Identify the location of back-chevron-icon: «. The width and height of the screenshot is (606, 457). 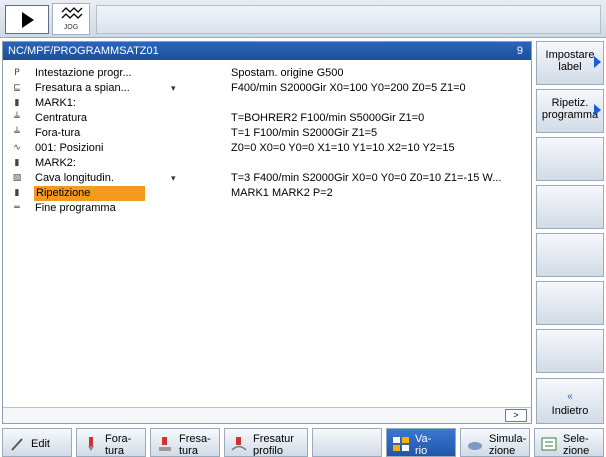
(570, 396).